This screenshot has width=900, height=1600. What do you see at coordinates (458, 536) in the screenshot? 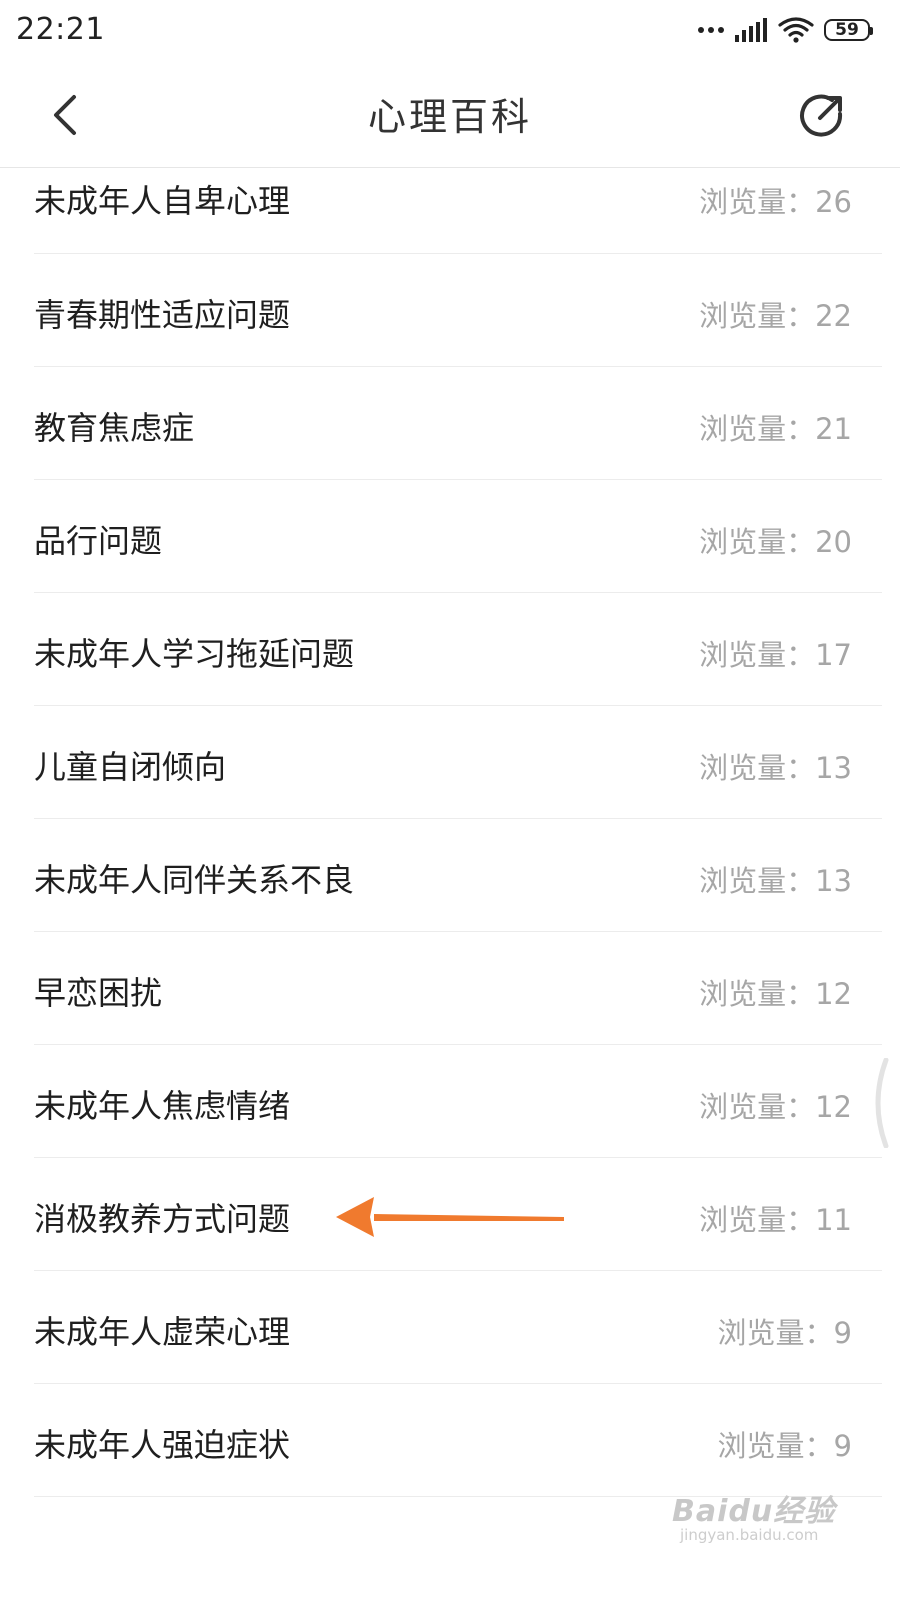
I see `list-item: 品行问题 浏览量：20` at bounding box center [458, 536].